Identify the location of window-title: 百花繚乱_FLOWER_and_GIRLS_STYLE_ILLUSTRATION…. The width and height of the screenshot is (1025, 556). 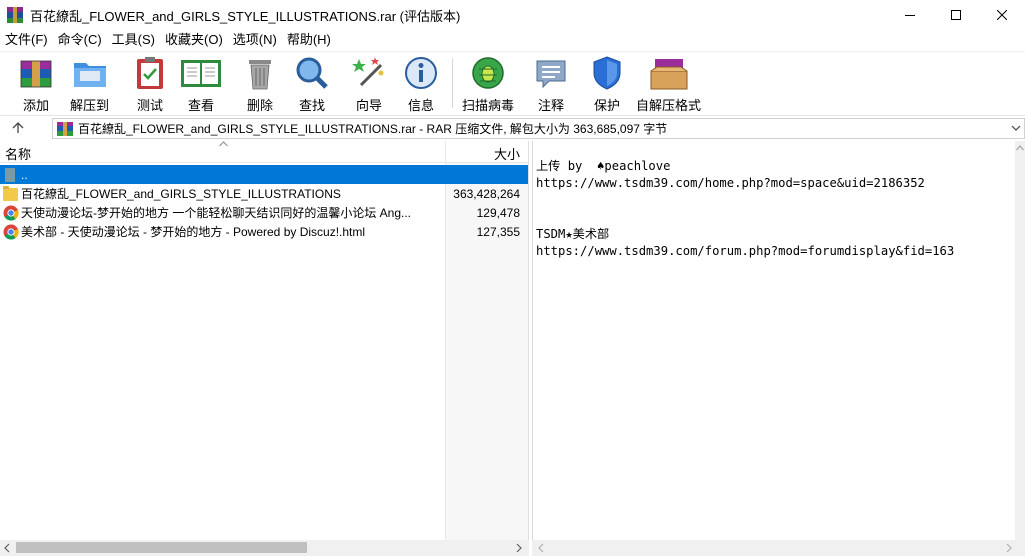
(245, 16).